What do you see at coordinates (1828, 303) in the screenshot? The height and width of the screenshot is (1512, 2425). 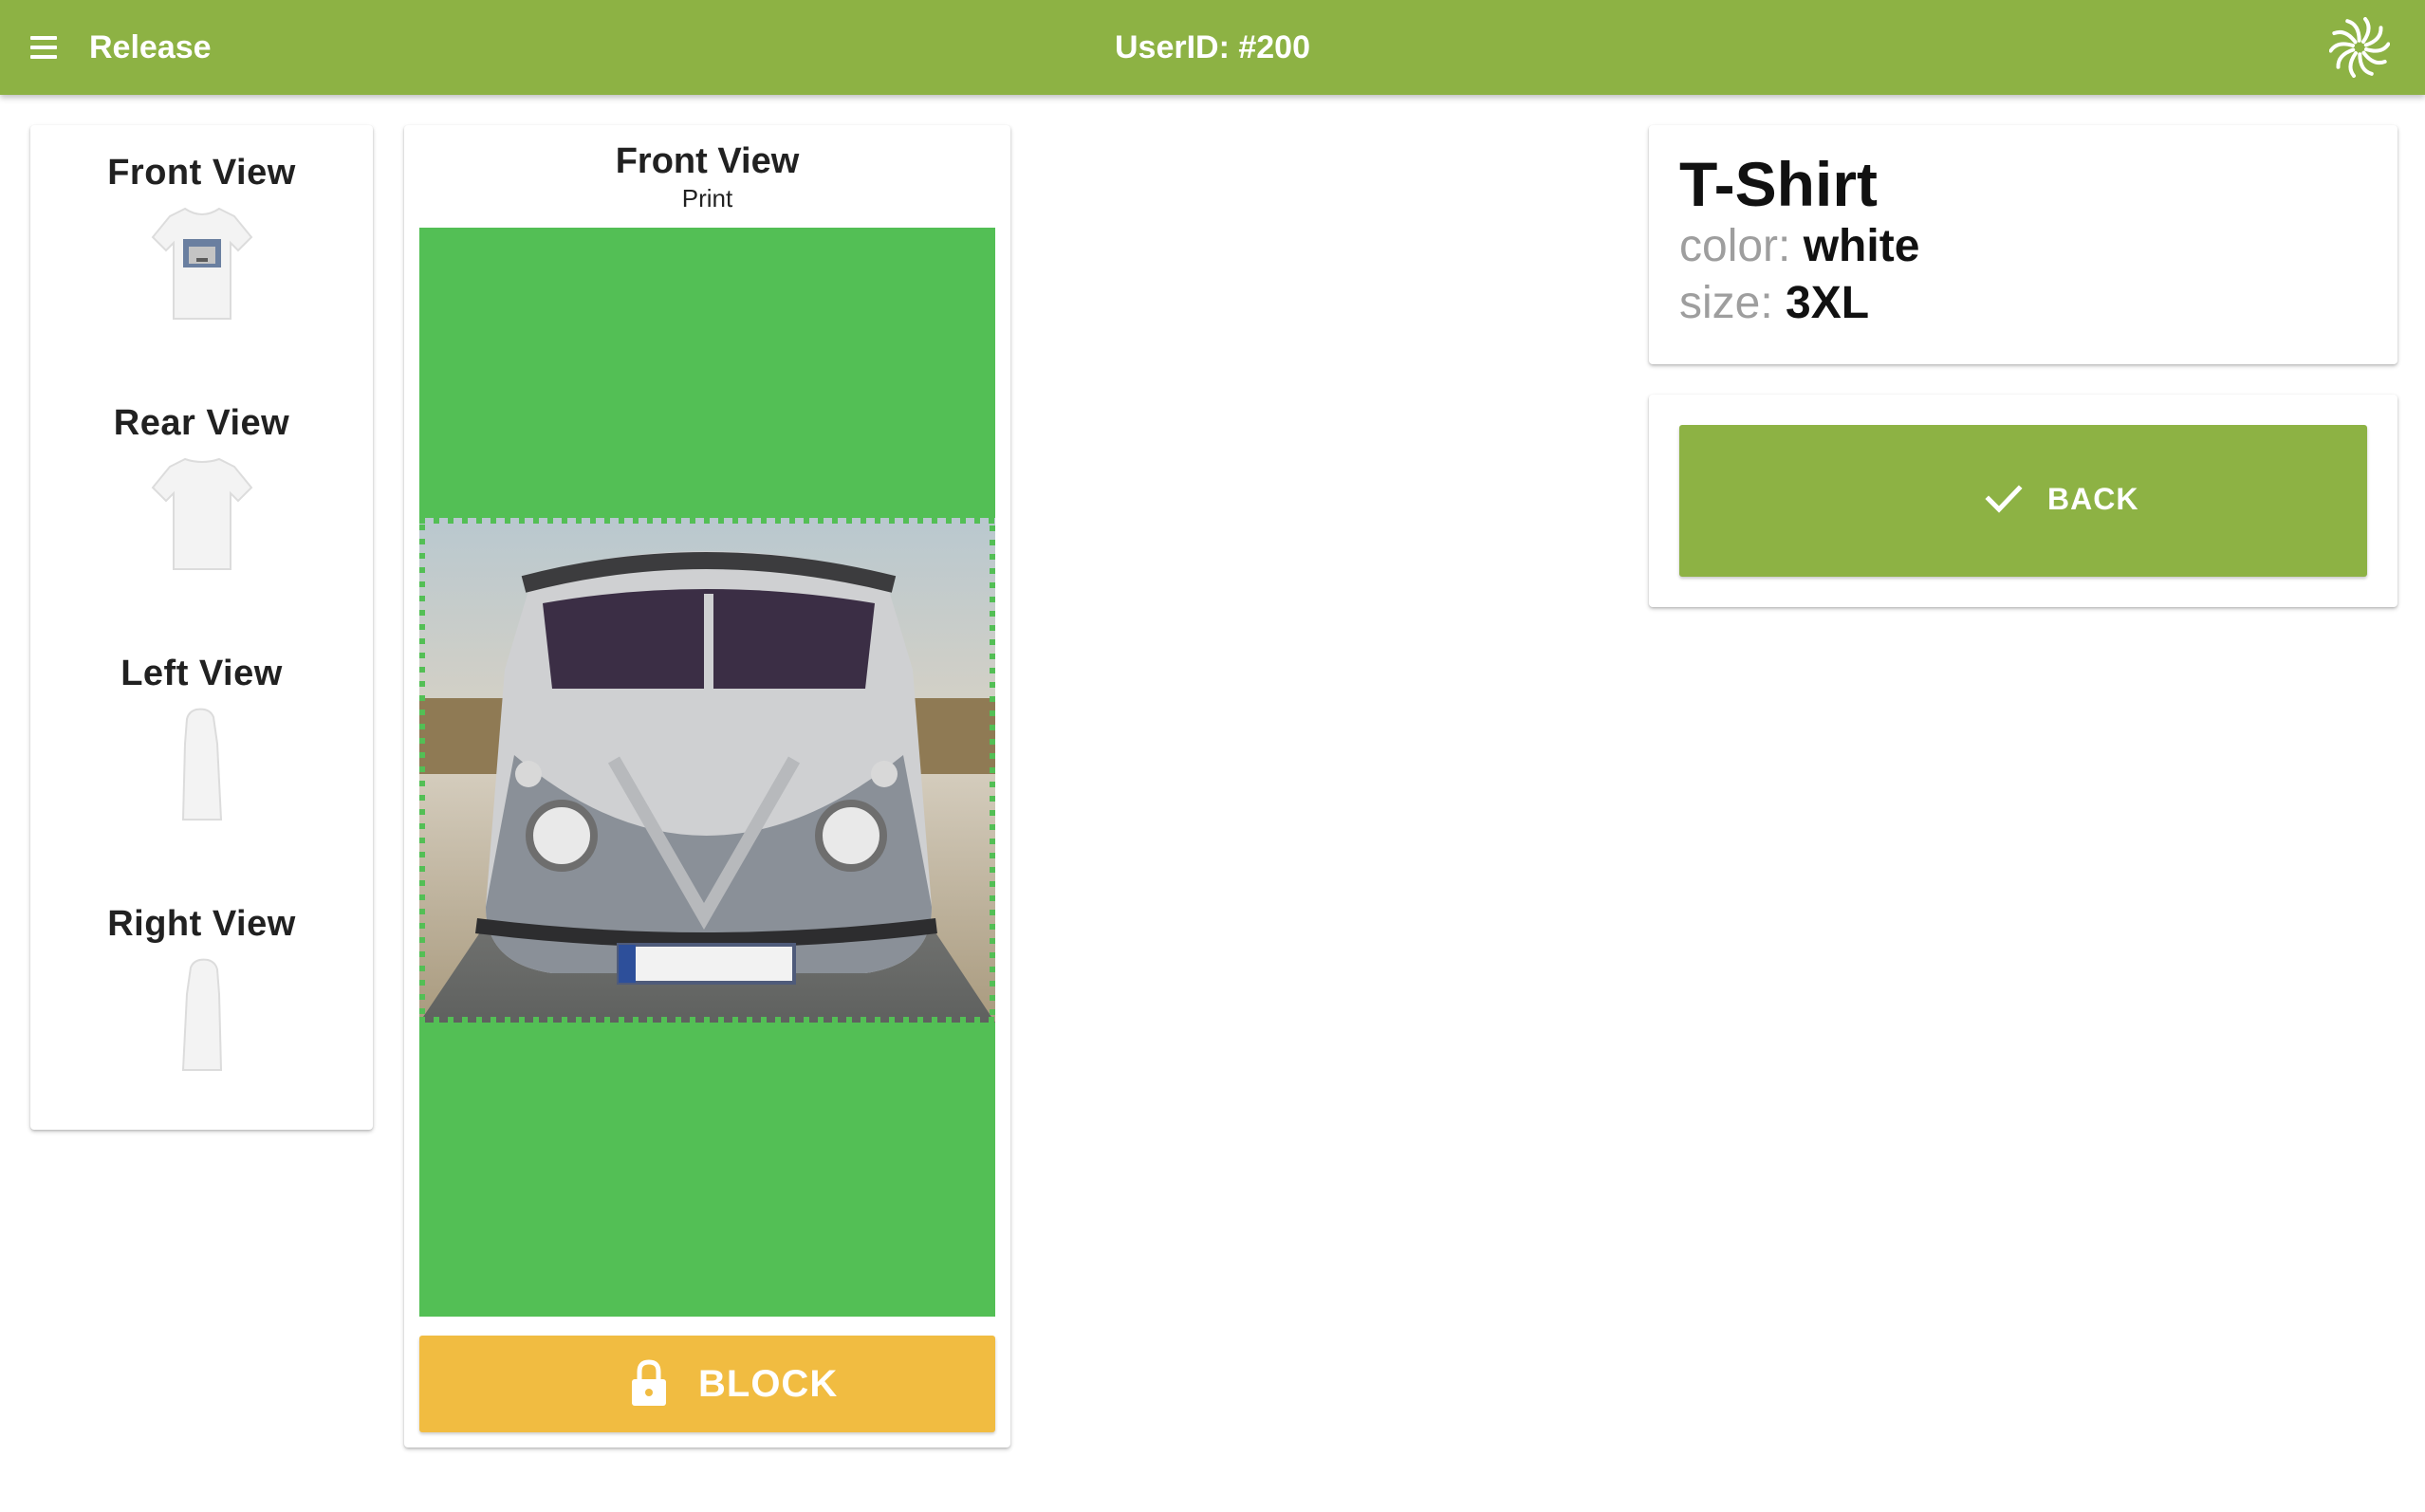 I see `product-size-value: 3XL` at bounding box center [1828, 303].